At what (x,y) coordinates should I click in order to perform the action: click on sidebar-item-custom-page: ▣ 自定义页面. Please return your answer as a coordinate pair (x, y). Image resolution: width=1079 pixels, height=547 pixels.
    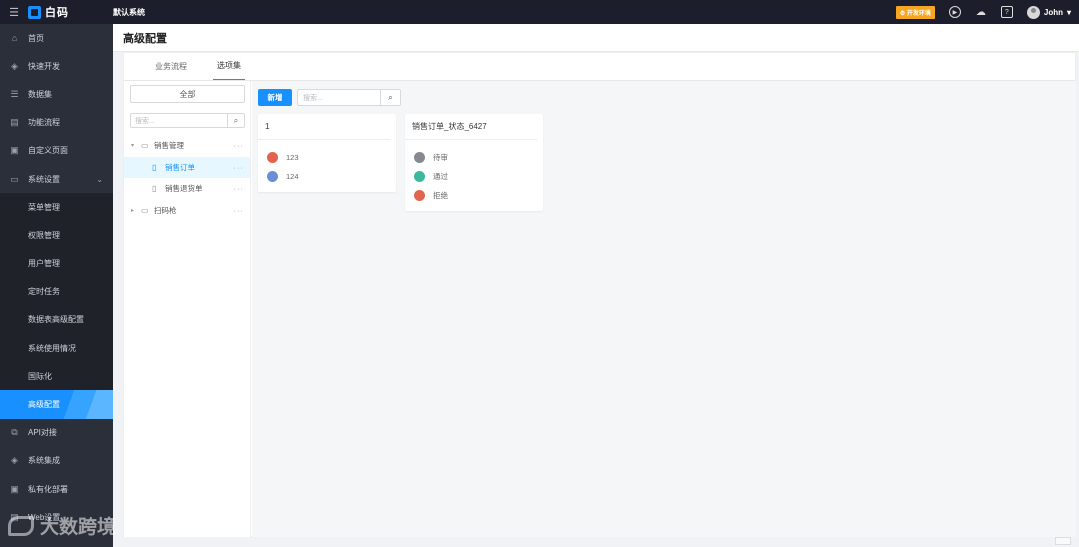
    Looking at the image, I should click on (56, 151).